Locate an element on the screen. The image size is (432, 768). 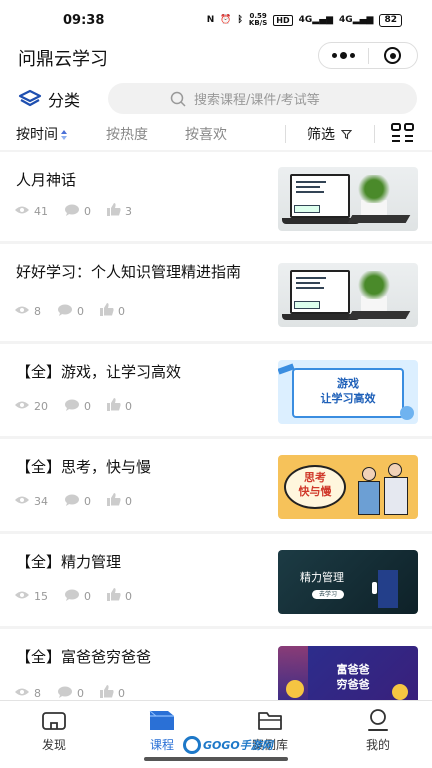
tab-profile: 我的 is located at coordinates (378, 734).